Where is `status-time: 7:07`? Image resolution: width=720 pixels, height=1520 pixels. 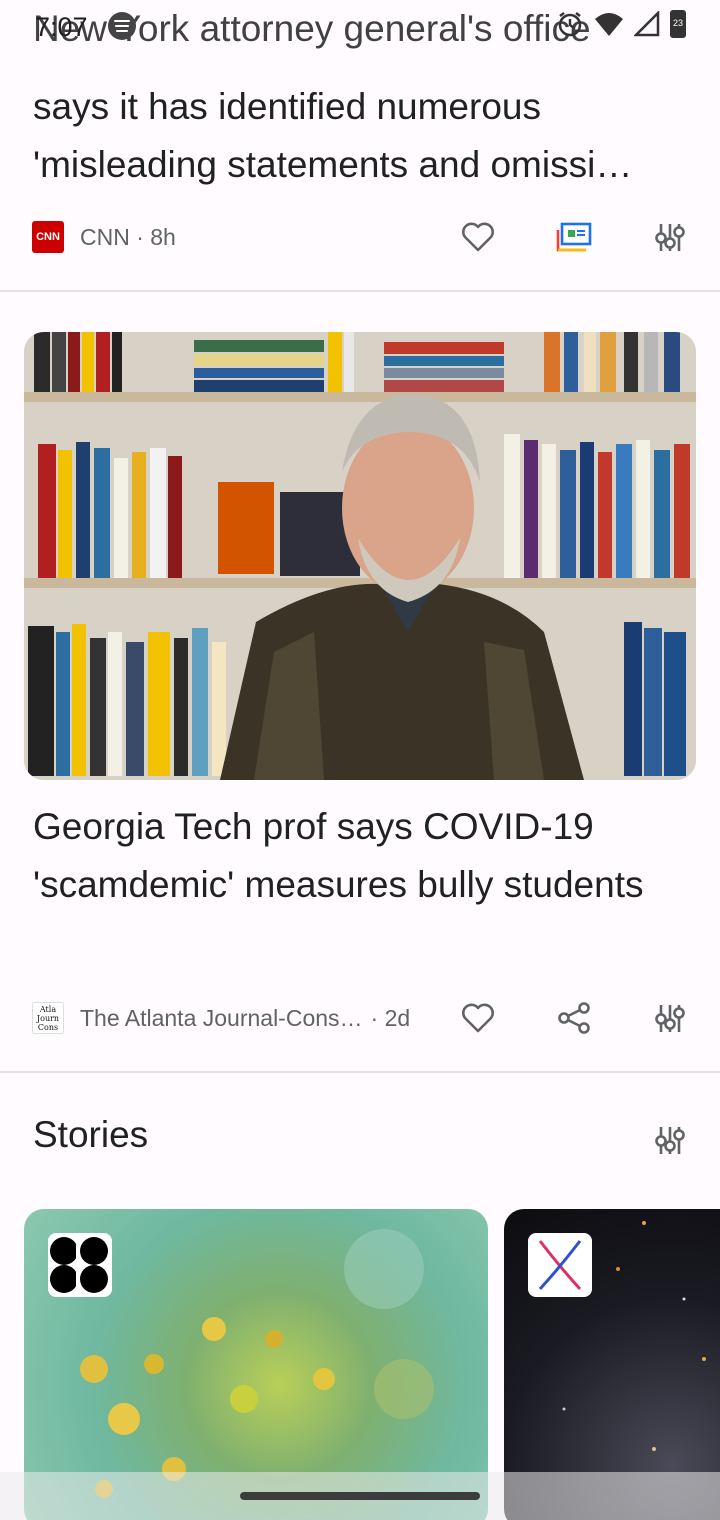
status-time: 7:07 is located at coordinates (61, 27).